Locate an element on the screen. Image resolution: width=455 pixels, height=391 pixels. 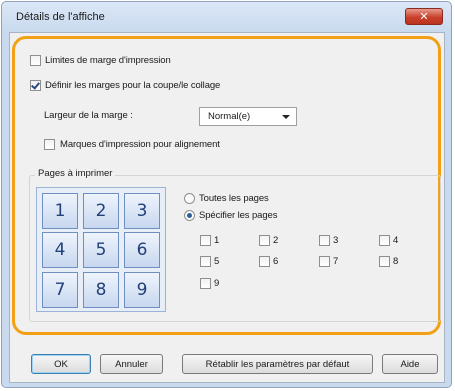
alignment-marks-checkbox is located at coordinates (49, 144).